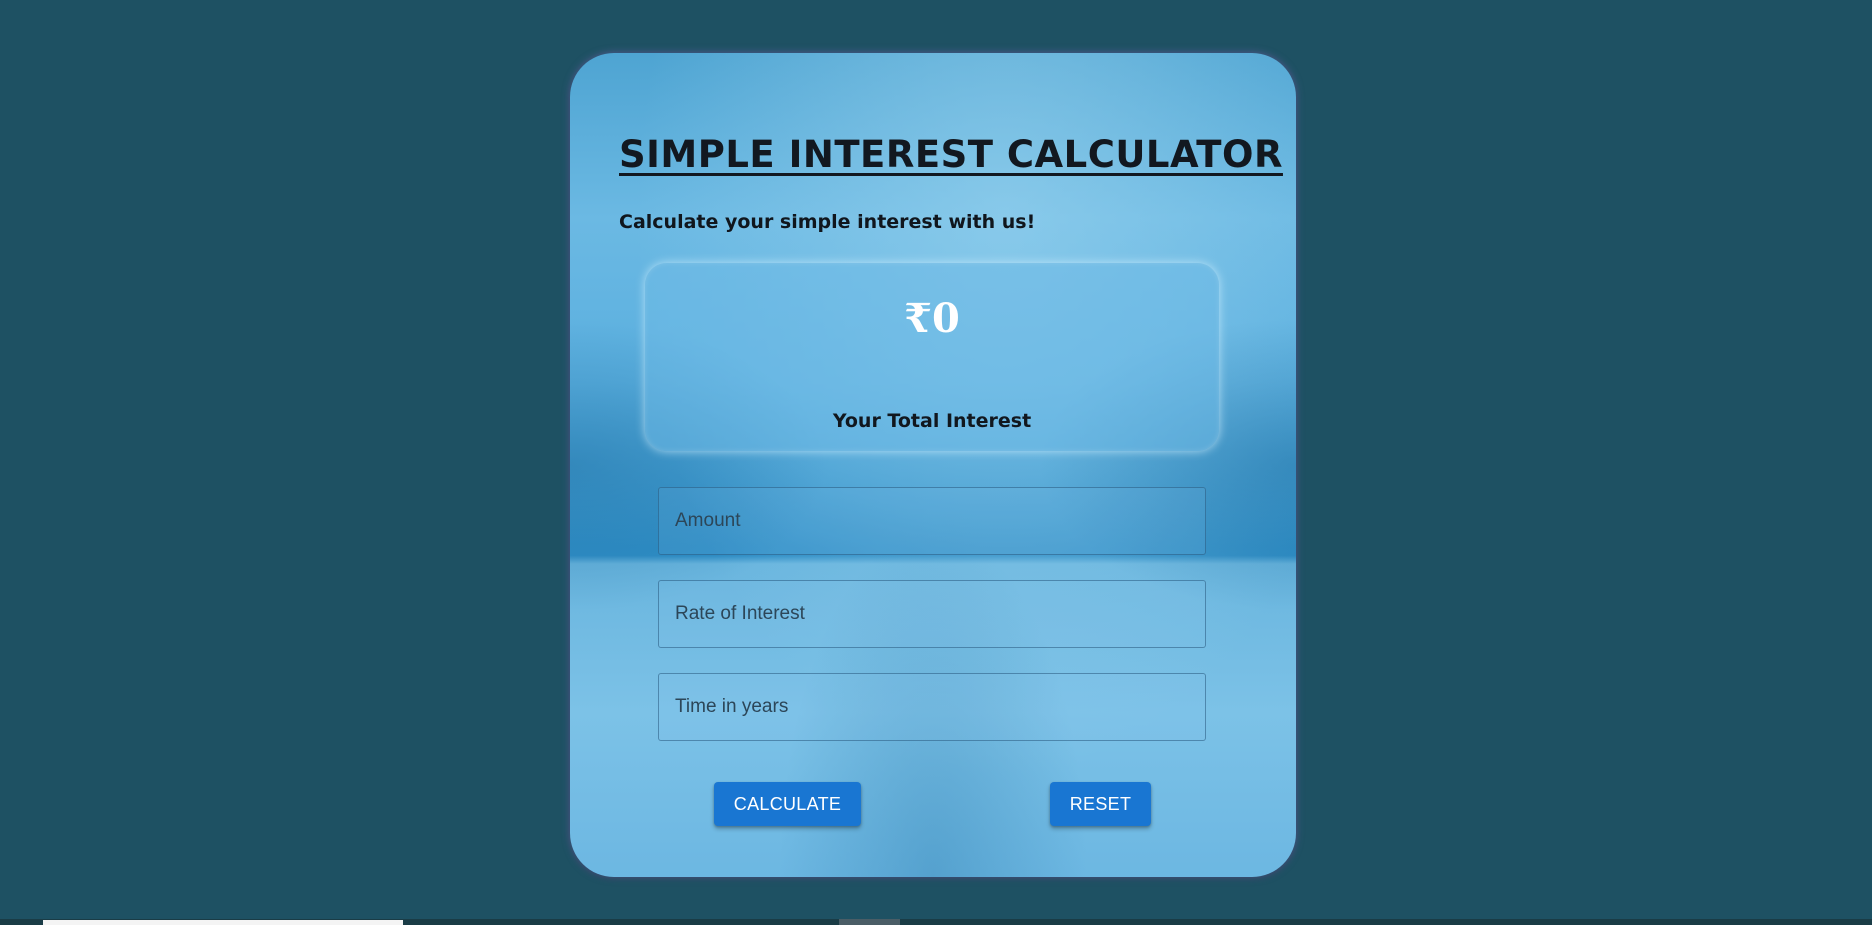 The height and width of the screenshot is (925, 1872). Describe the element at coordinates (932, 421) in the screenshot. I see `total-interest-label: Your Total Interest` at that location.